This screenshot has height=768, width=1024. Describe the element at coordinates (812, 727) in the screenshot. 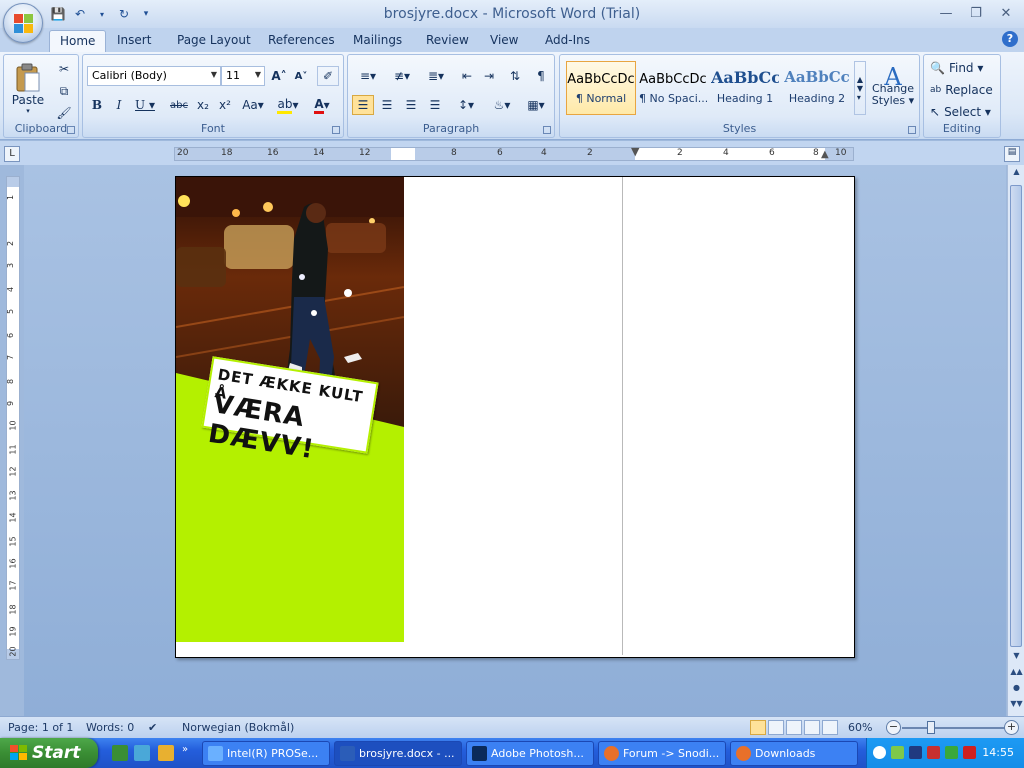

I see `outline-view-icon` at that location.